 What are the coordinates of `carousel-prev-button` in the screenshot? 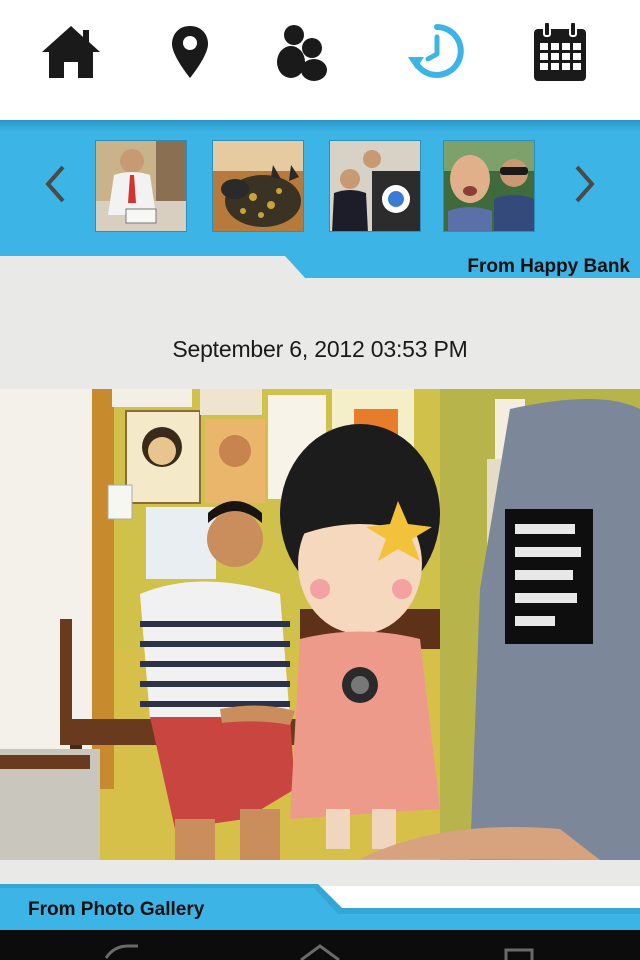 It's located at (55, 184).